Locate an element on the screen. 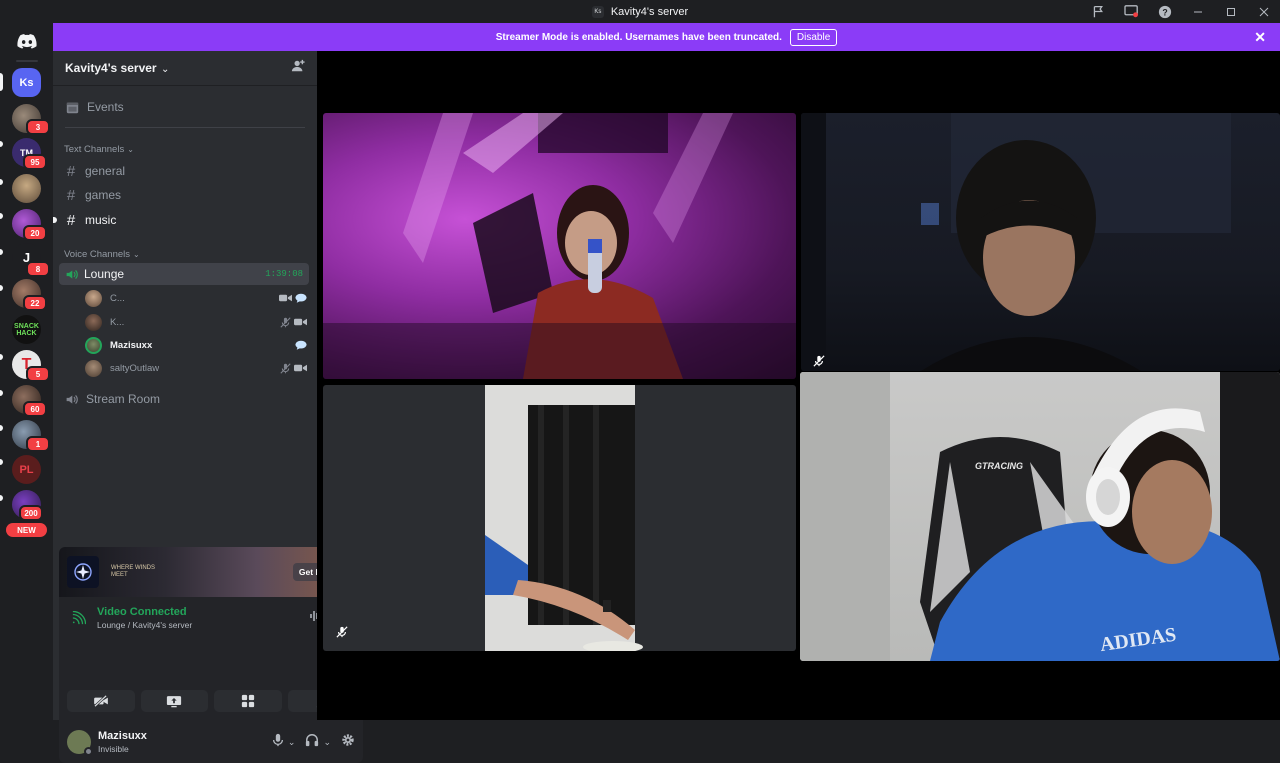 Image resolution: width=1280 pixels, height=763 pixels. status-indicator is located at coordinates (88, 751).